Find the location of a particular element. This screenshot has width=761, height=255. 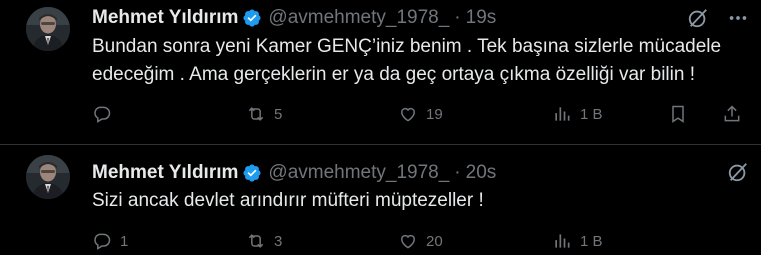

bookmark-icon is located at coordinates (678, 114).